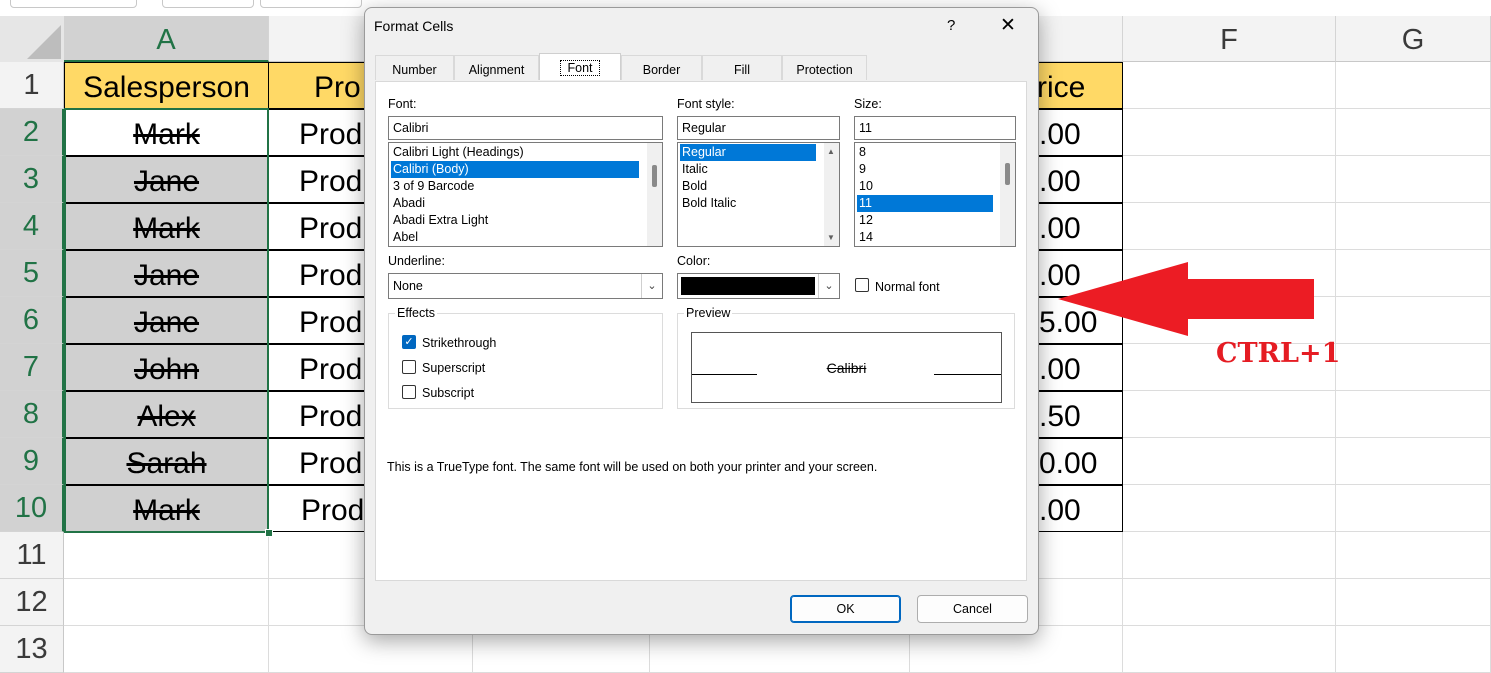 Image resolution: width=1491 pixels, height=673 pixels. I want to click on close-button: ✕, so click(1008, 25).